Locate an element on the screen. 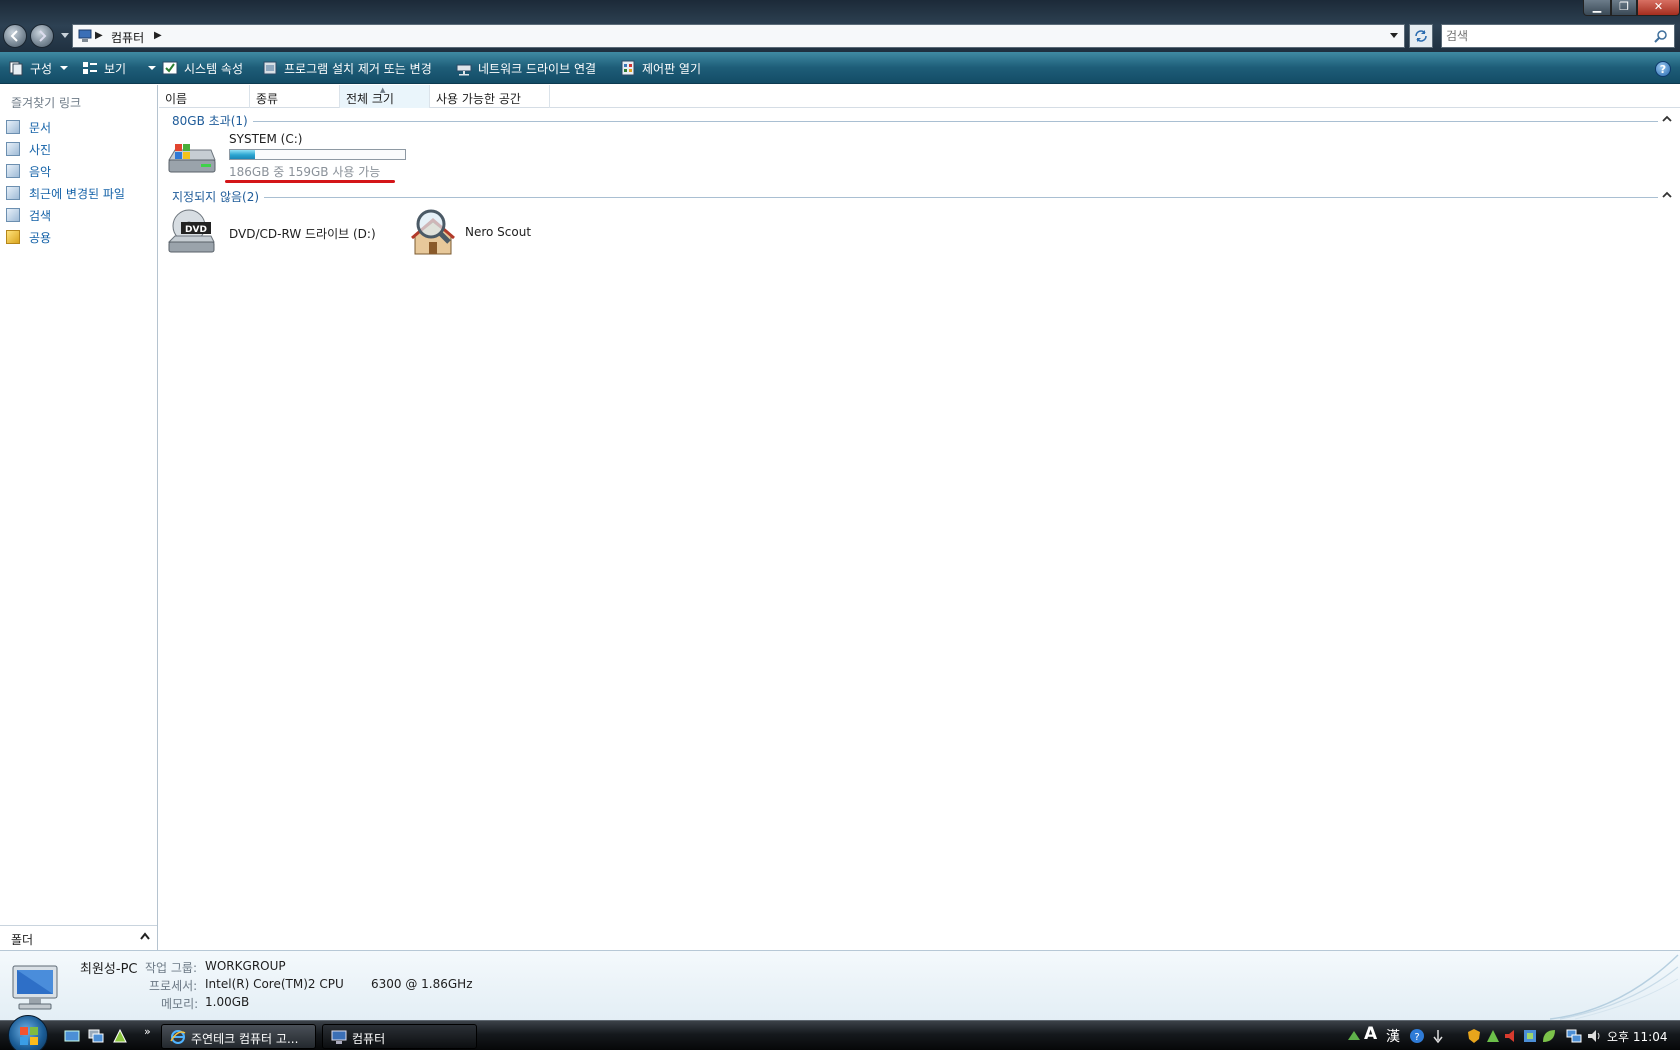  ime-mode-indicator: A is located at coordinates (1370, 1034).